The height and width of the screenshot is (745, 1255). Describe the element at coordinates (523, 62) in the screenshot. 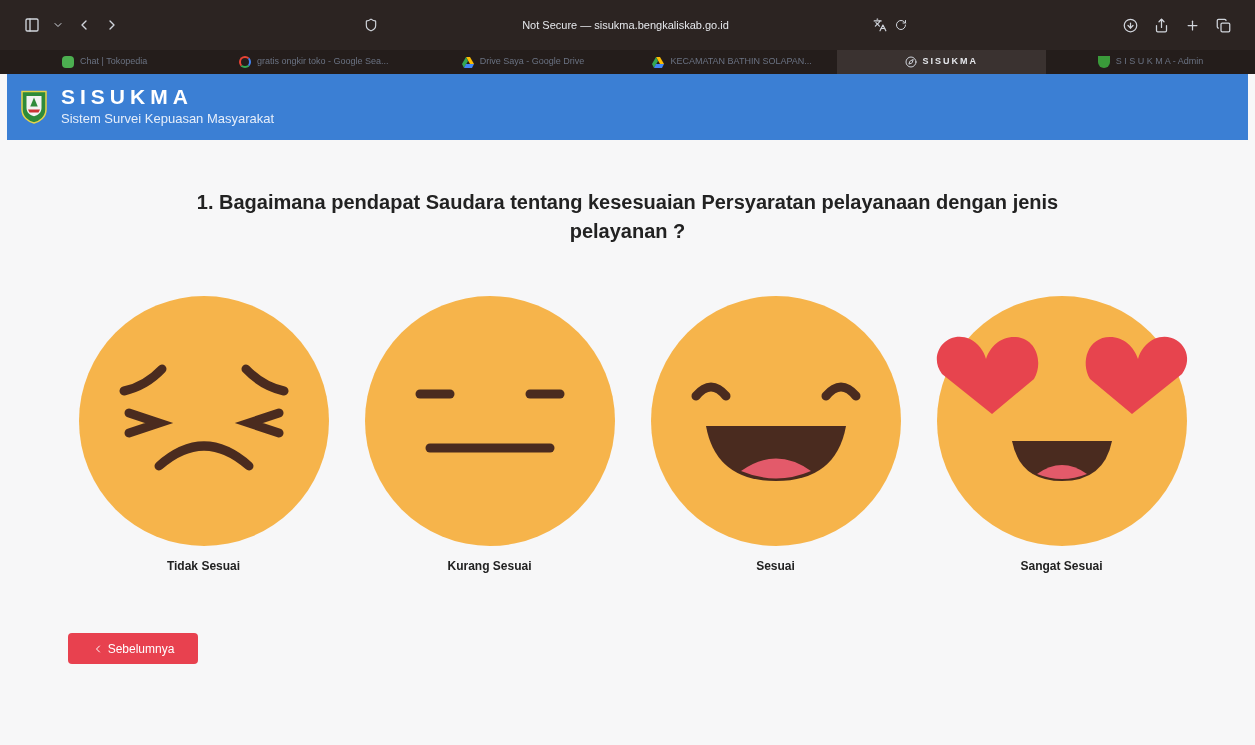

I see `browser-tab: Drive Saya - Google Drive` at that location.